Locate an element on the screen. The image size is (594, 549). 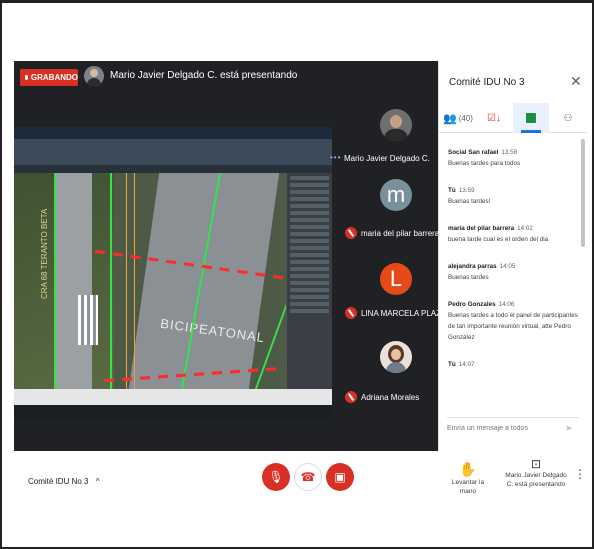
present-label: Mario Javier Delgado C. está presentando is located at coordinates (536, 480).